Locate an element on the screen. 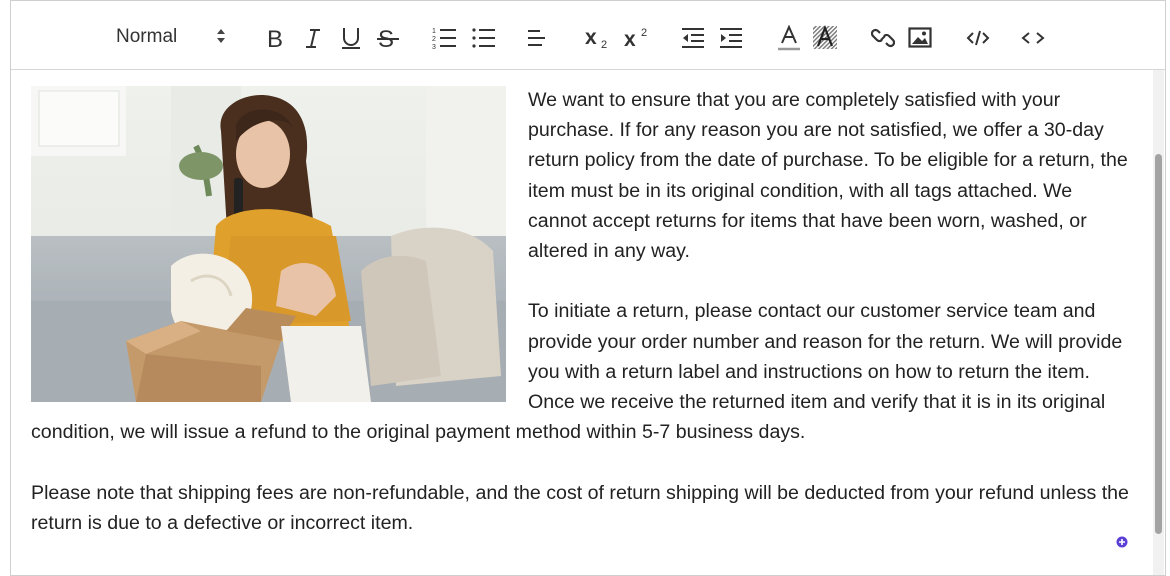 This screenshot has height=576, width=1170. svg-text: B is located at coordinates (275, 38).